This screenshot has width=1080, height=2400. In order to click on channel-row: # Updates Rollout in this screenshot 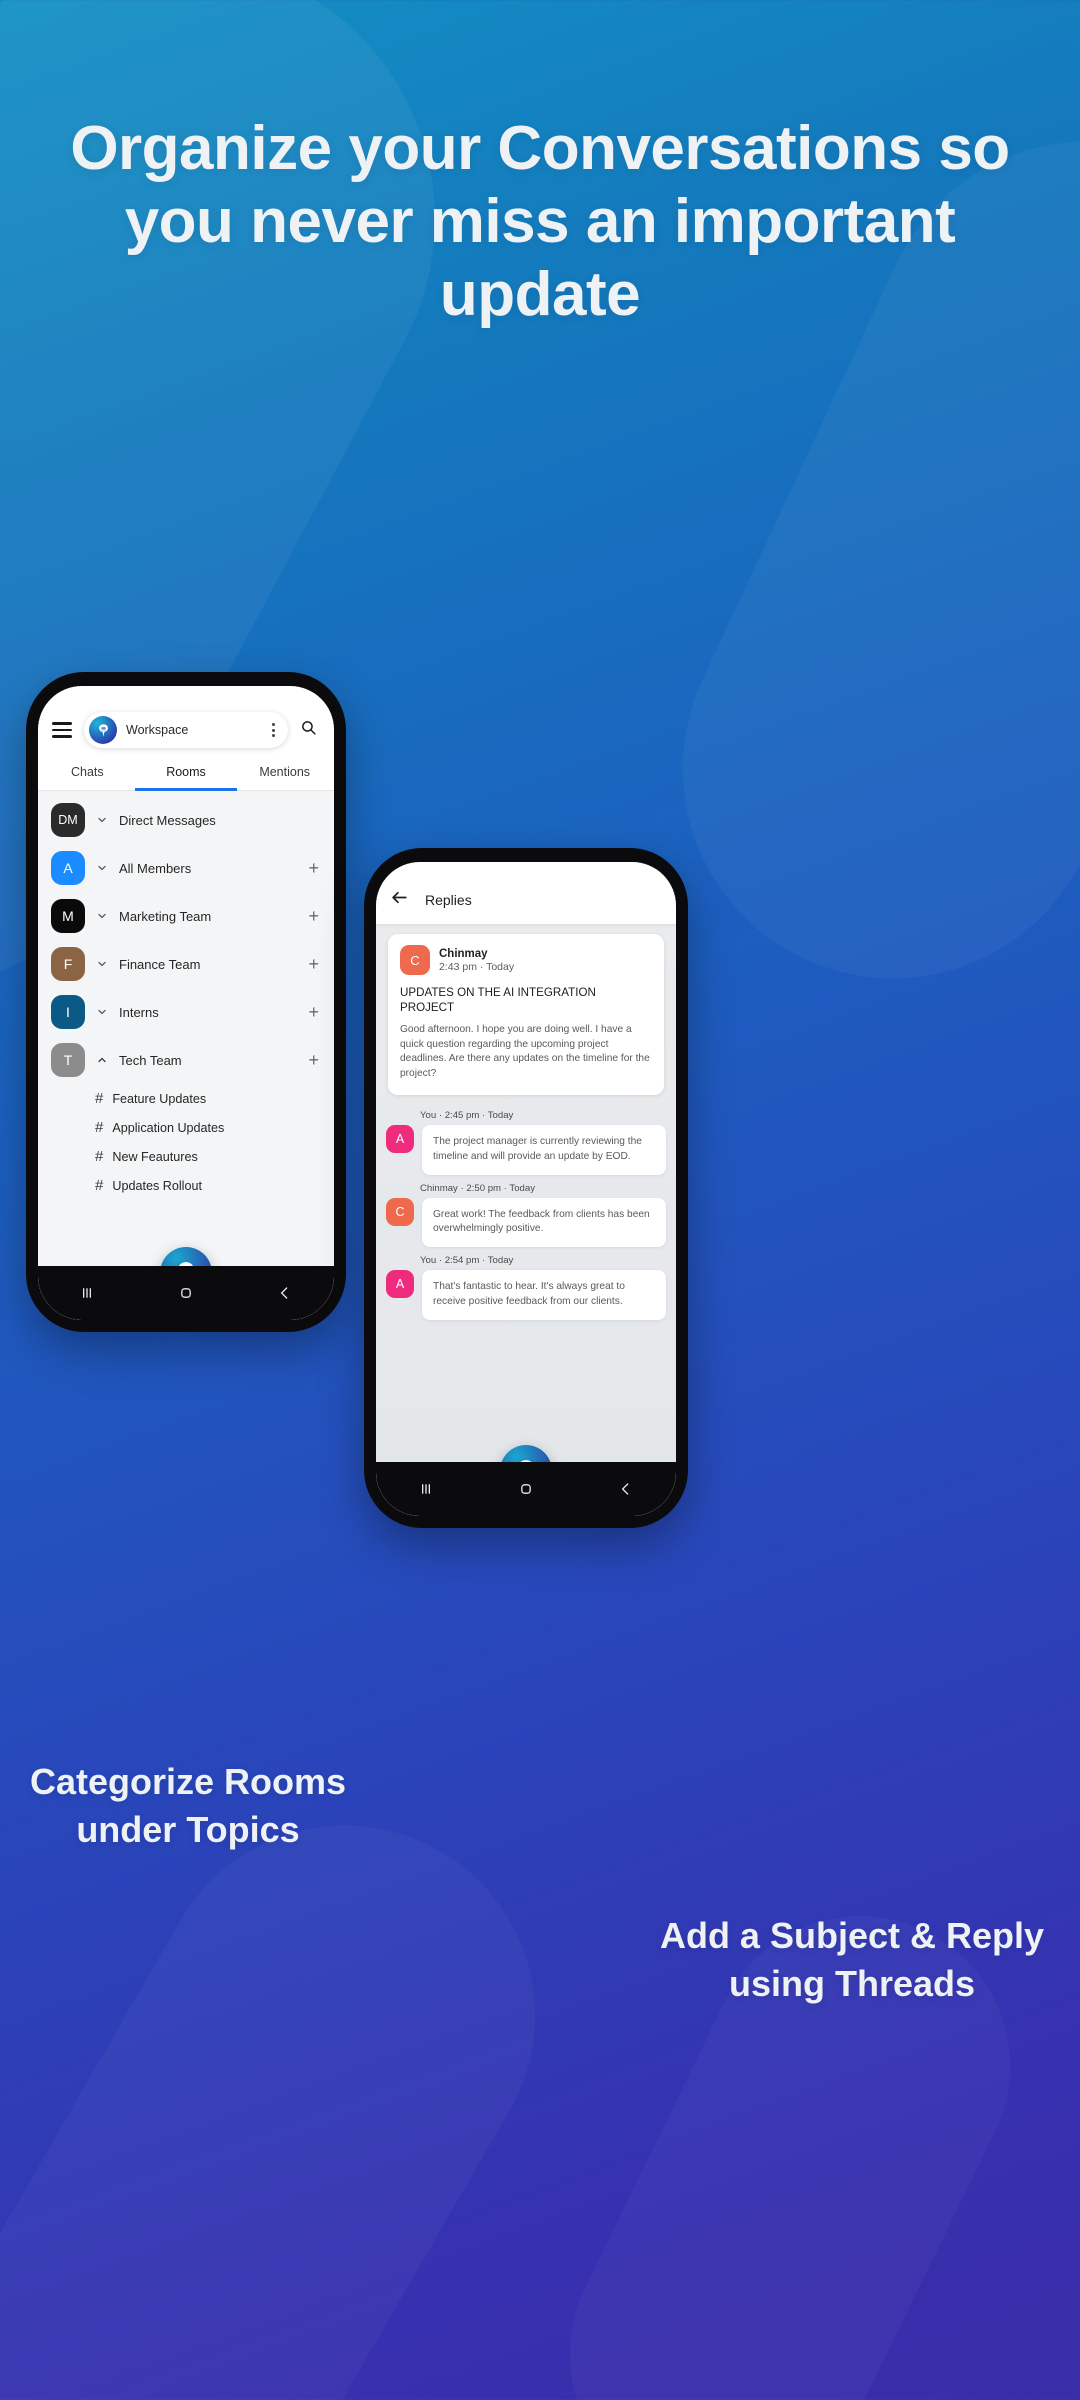, I will do `click(186, 1185)`.